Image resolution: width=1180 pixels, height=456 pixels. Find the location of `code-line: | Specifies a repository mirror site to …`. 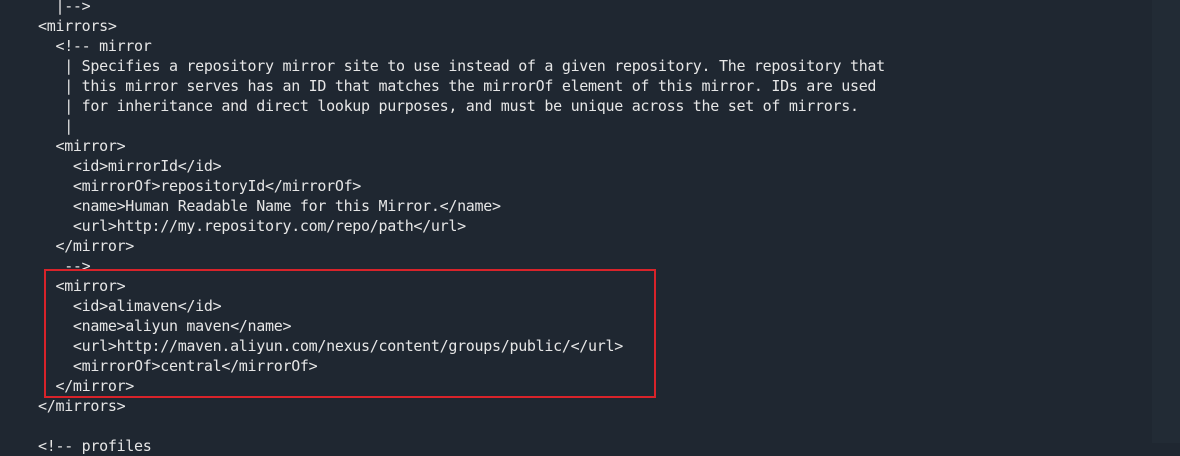

code-line: | Specifies a repository mirror site to … is located at coordinates (461, 66).